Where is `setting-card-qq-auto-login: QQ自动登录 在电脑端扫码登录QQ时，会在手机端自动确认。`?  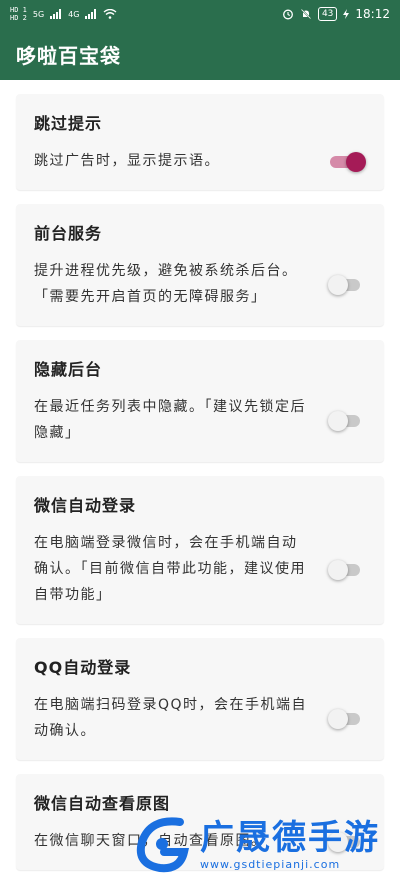 setting-card-qq-auto-login: QQ自动登录 在电脑端扫码登录QQ时，会在手机端自动确认。 is located at coordinates (200, 699).